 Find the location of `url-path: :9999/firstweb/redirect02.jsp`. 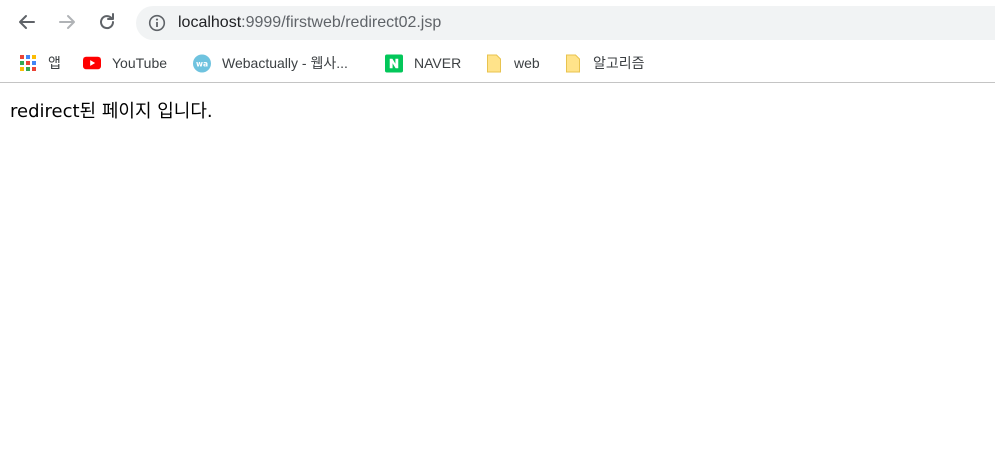

url-path: :9999/firstweb/redirect02.jsp is located at coordinates (341, 22).